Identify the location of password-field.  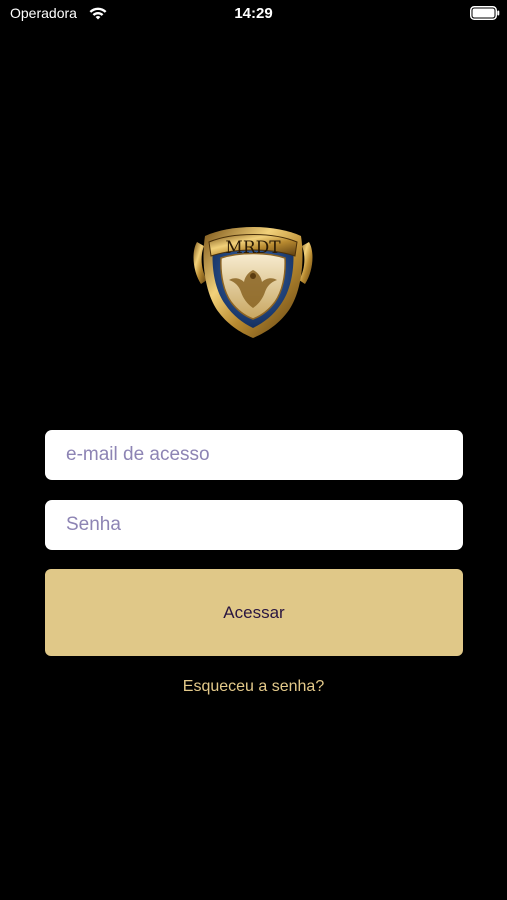
(254, 525).